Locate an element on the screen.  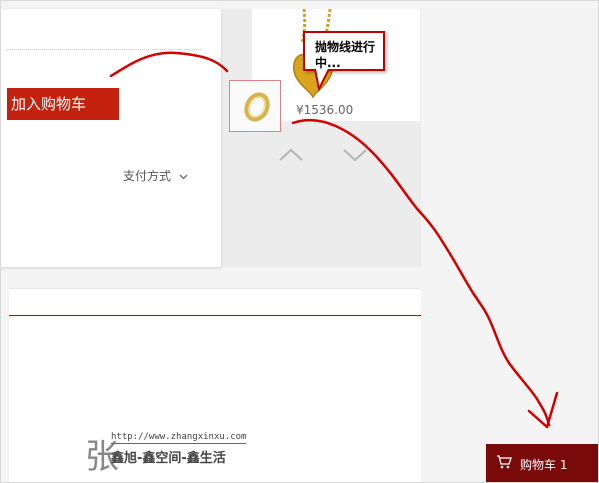
arrow-down-icon is located at coordinates (355, 154).